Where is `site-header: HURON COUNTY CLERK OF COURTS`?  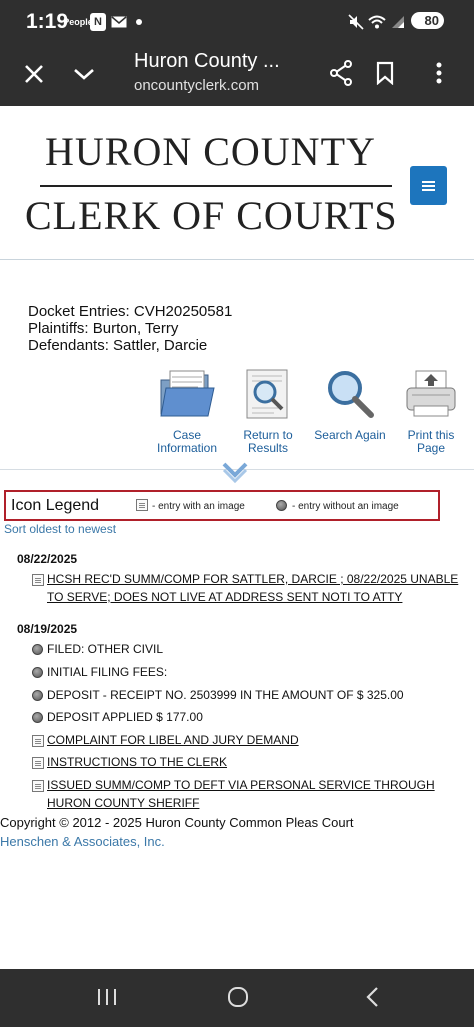
site-header: HURON COUNTY CLERK OF COURTS is located at coordinates (237, 183).